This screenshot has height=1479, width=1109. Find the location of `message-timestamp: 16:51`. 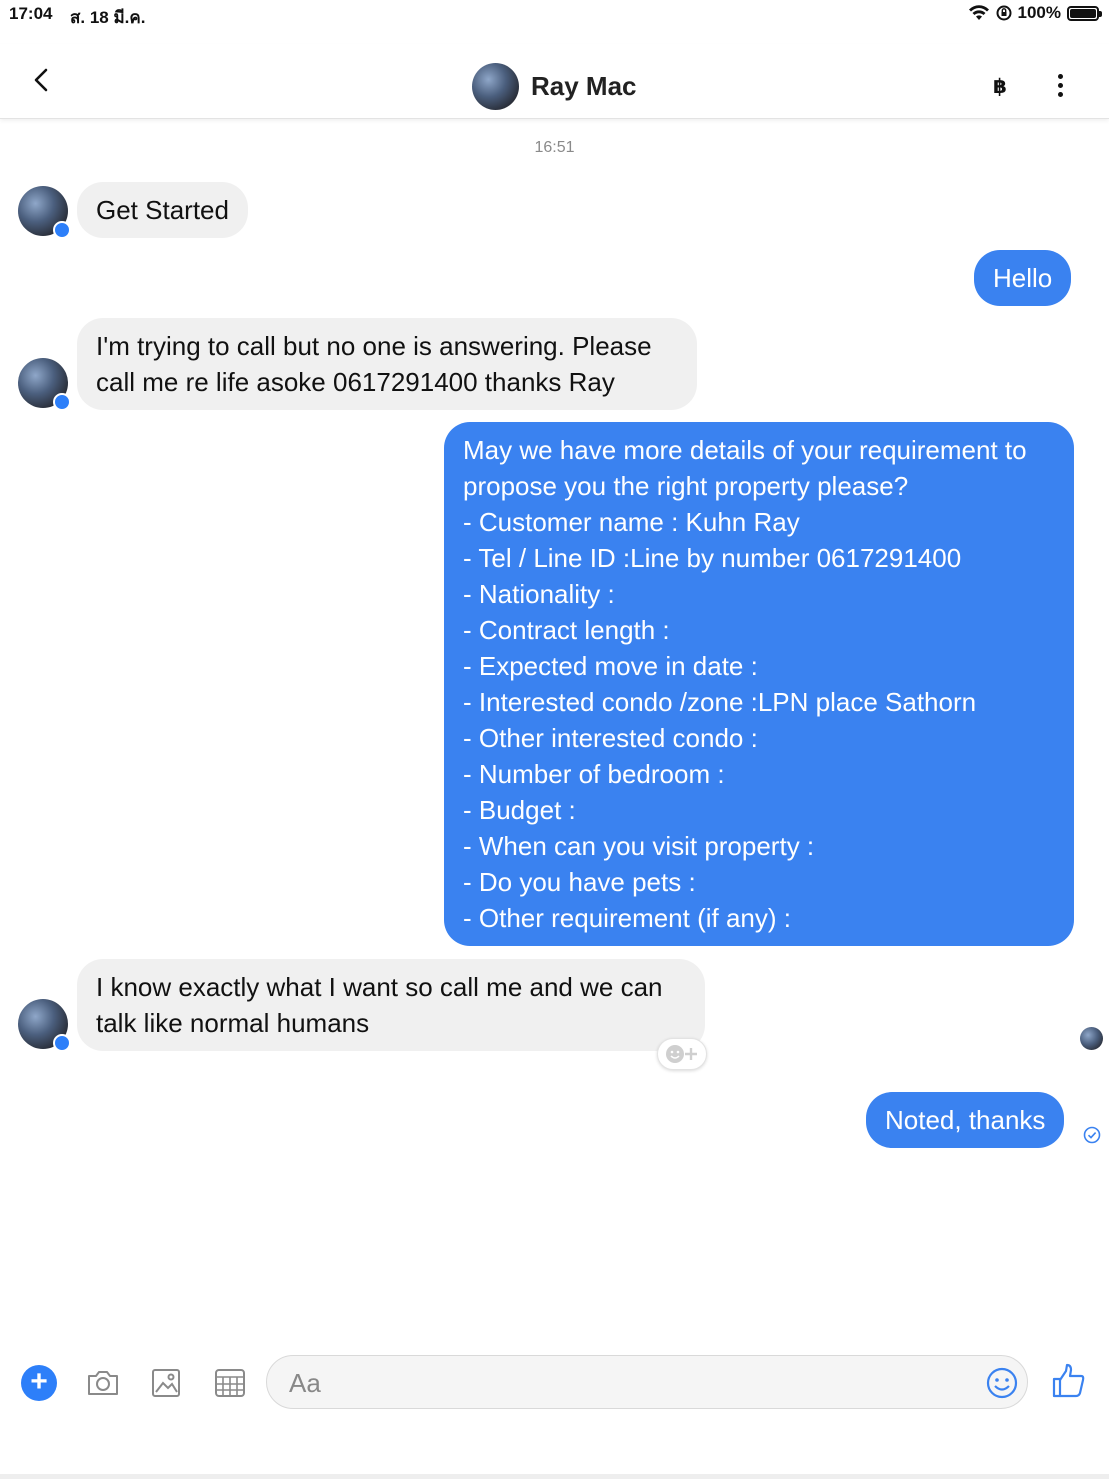

message-timestamp: 16:51 is located at coordinates (554, 147).